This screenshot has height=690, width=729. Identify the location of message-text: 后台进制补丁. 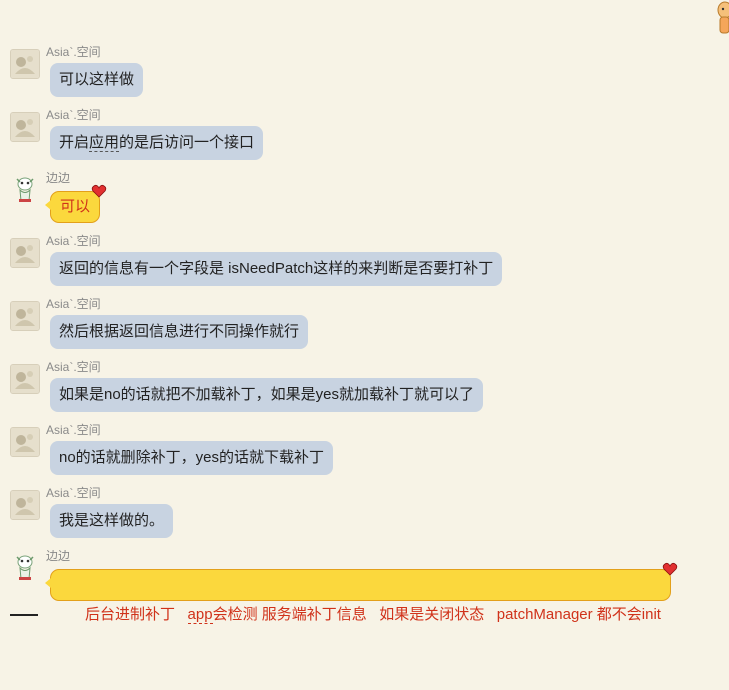
(136, 614).